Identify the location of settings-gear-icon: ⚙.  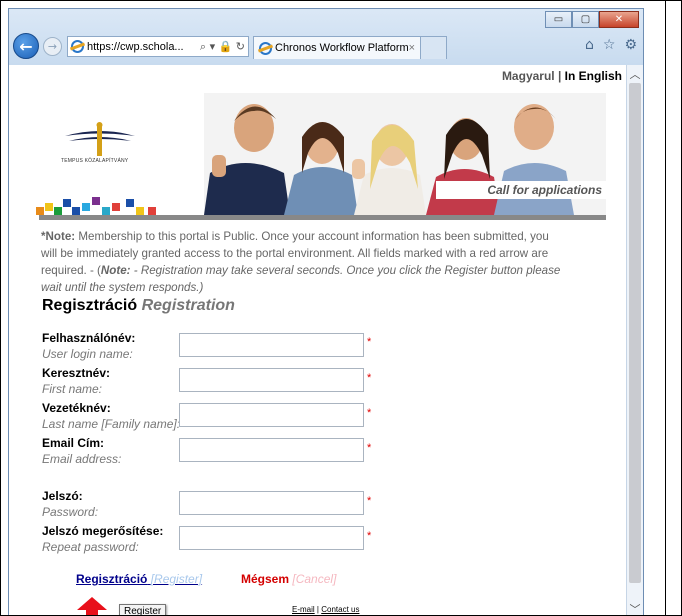
(630, 45).